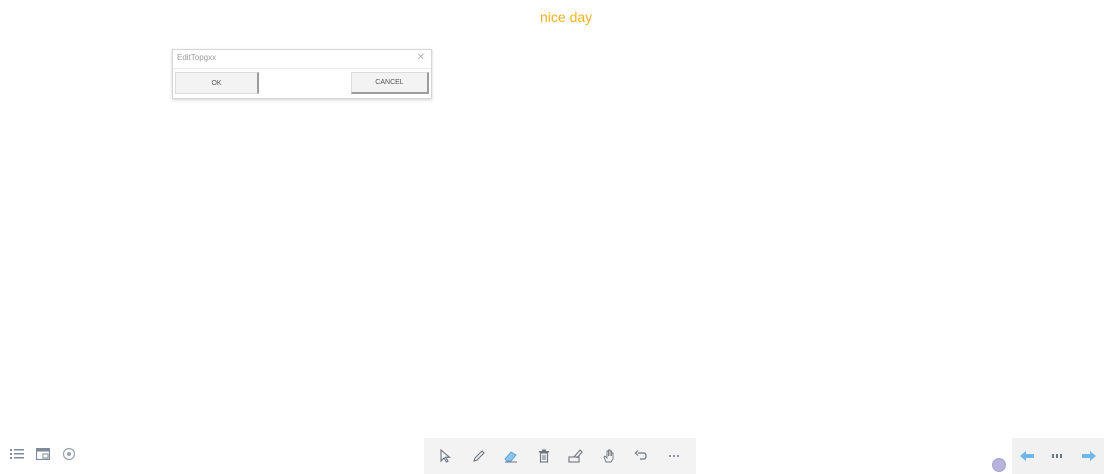  I want to click on list-icon, so click(17, 454).